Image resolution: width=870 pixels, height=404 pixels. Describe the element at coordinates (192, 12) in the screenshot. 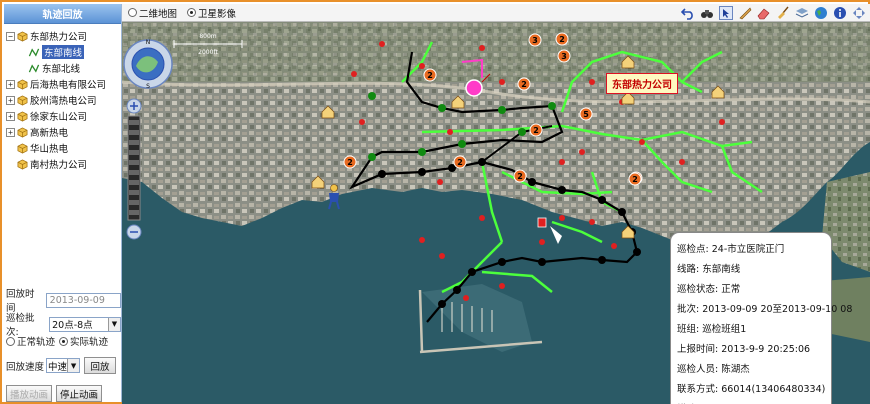

I see `radio-satellite` at that location.